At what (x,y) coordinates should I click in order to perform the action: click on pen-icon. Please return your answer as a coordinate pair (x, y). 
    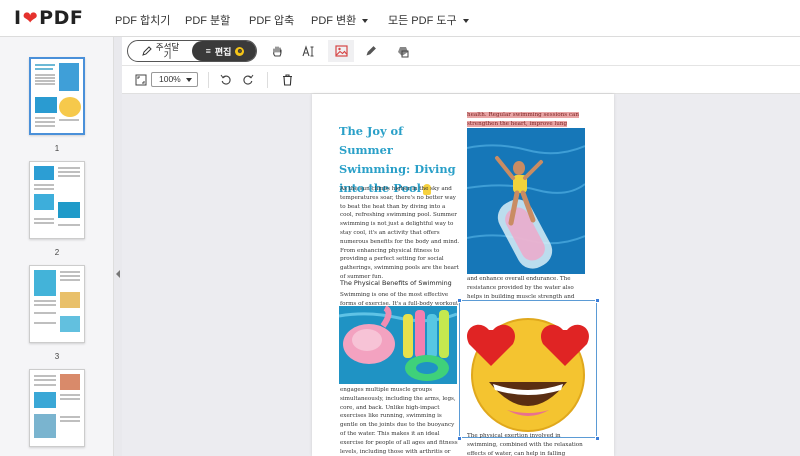
    Looking at the image, I should click on (371, 51).